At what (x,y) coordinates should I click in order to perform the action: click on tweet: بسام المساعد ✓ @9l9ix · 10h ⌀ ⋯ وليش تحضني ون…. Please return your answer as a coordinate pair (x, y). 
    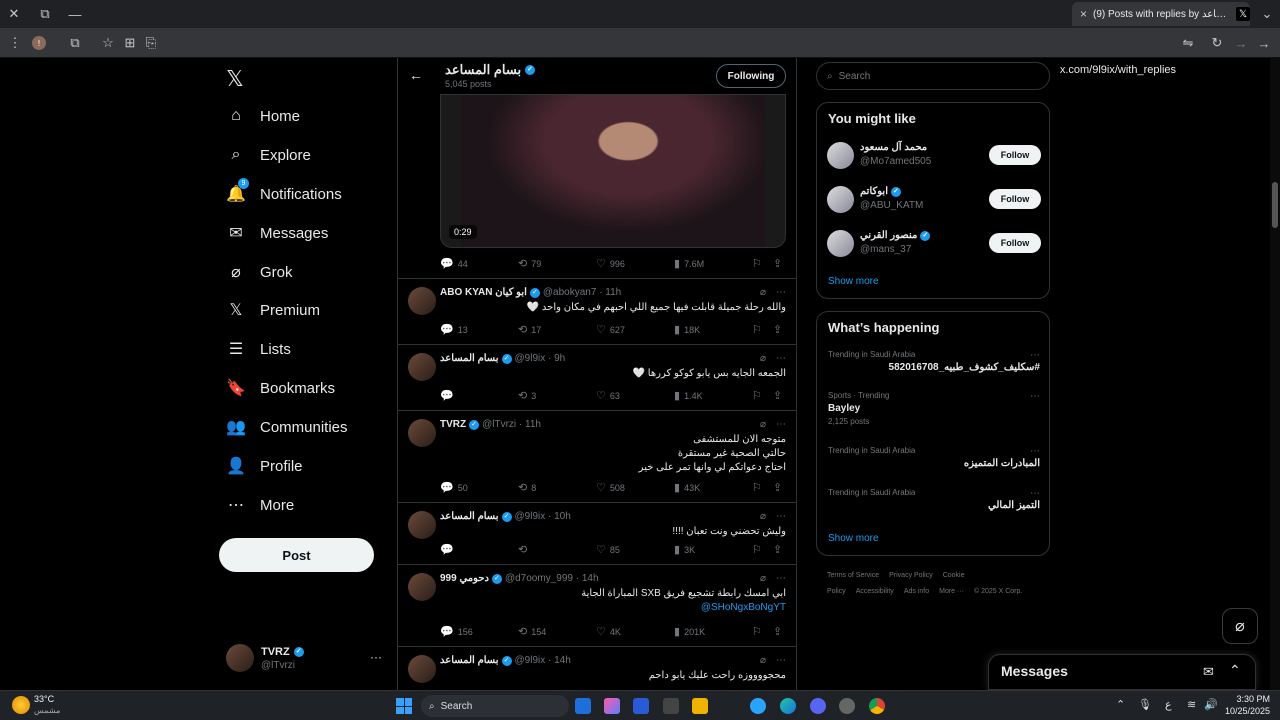
    Looking at the image, I should click on (597, 533).